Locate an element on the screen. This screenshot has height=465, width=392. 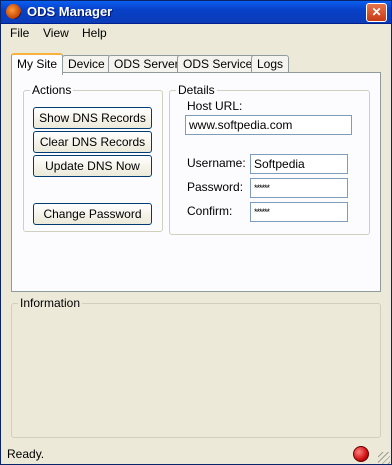
information-group-label: Information is located at coordinates (50, 303).